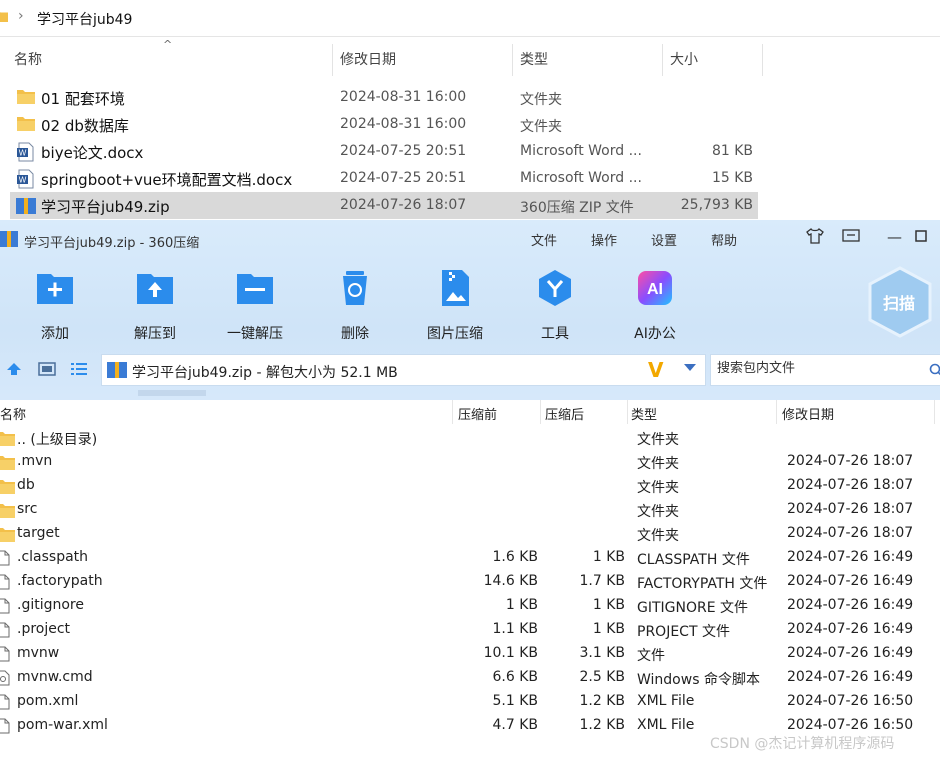 This screenshot has height=757, width=940. What do you see at coordinates (666, 725) in the screenshot?
I see `entry-type: XML File` at bounding box center [666, 725].